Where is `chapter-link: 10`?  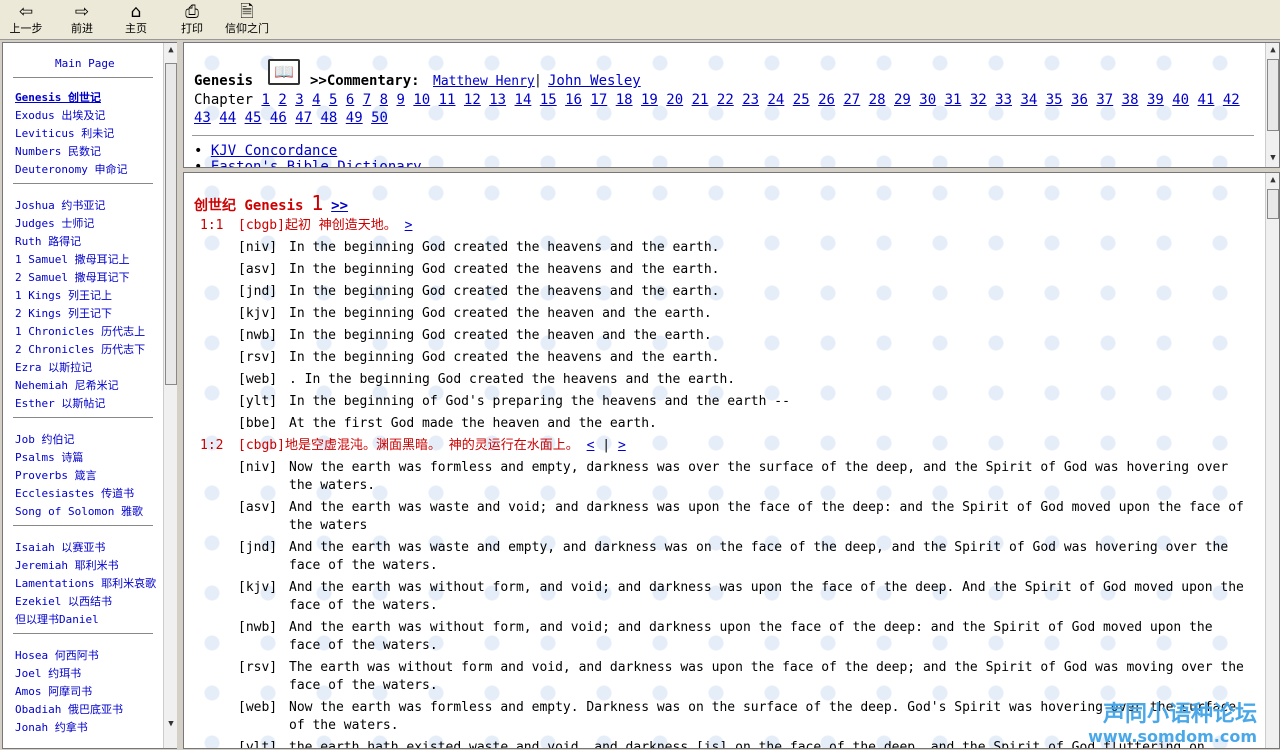
chapter-link: 10 is located at coordinates (421, 100).